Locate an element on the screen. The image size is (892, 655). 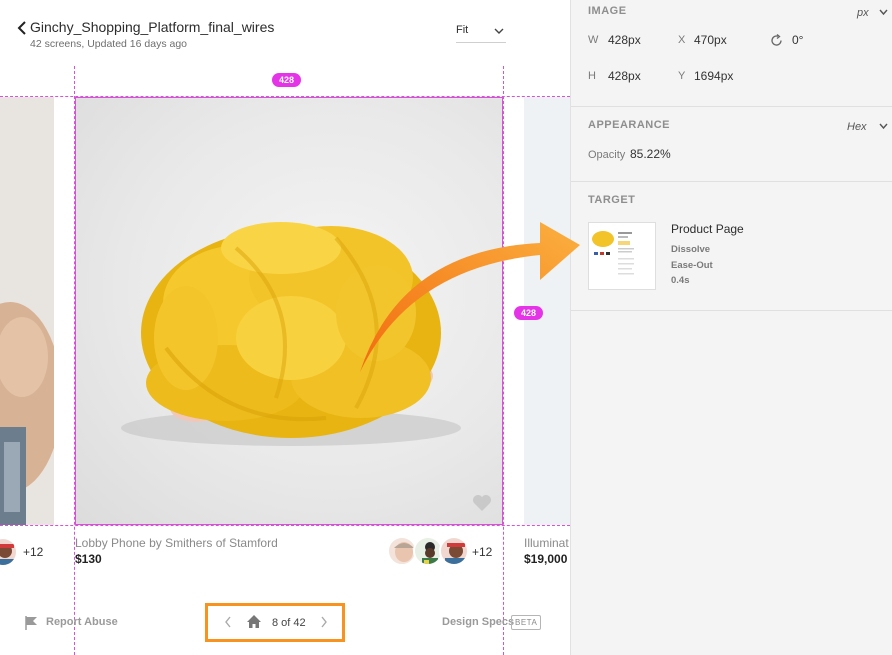
guide-horizontal-top is located at coordinates (285, 96).